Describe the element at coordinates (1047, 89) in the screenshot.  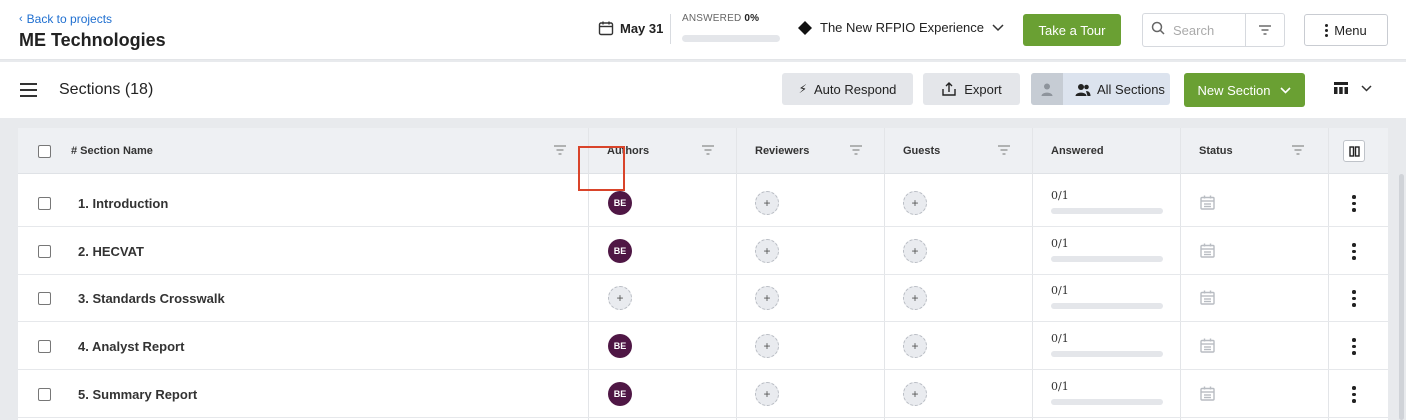
I see `user-avatar-icon` at that location.